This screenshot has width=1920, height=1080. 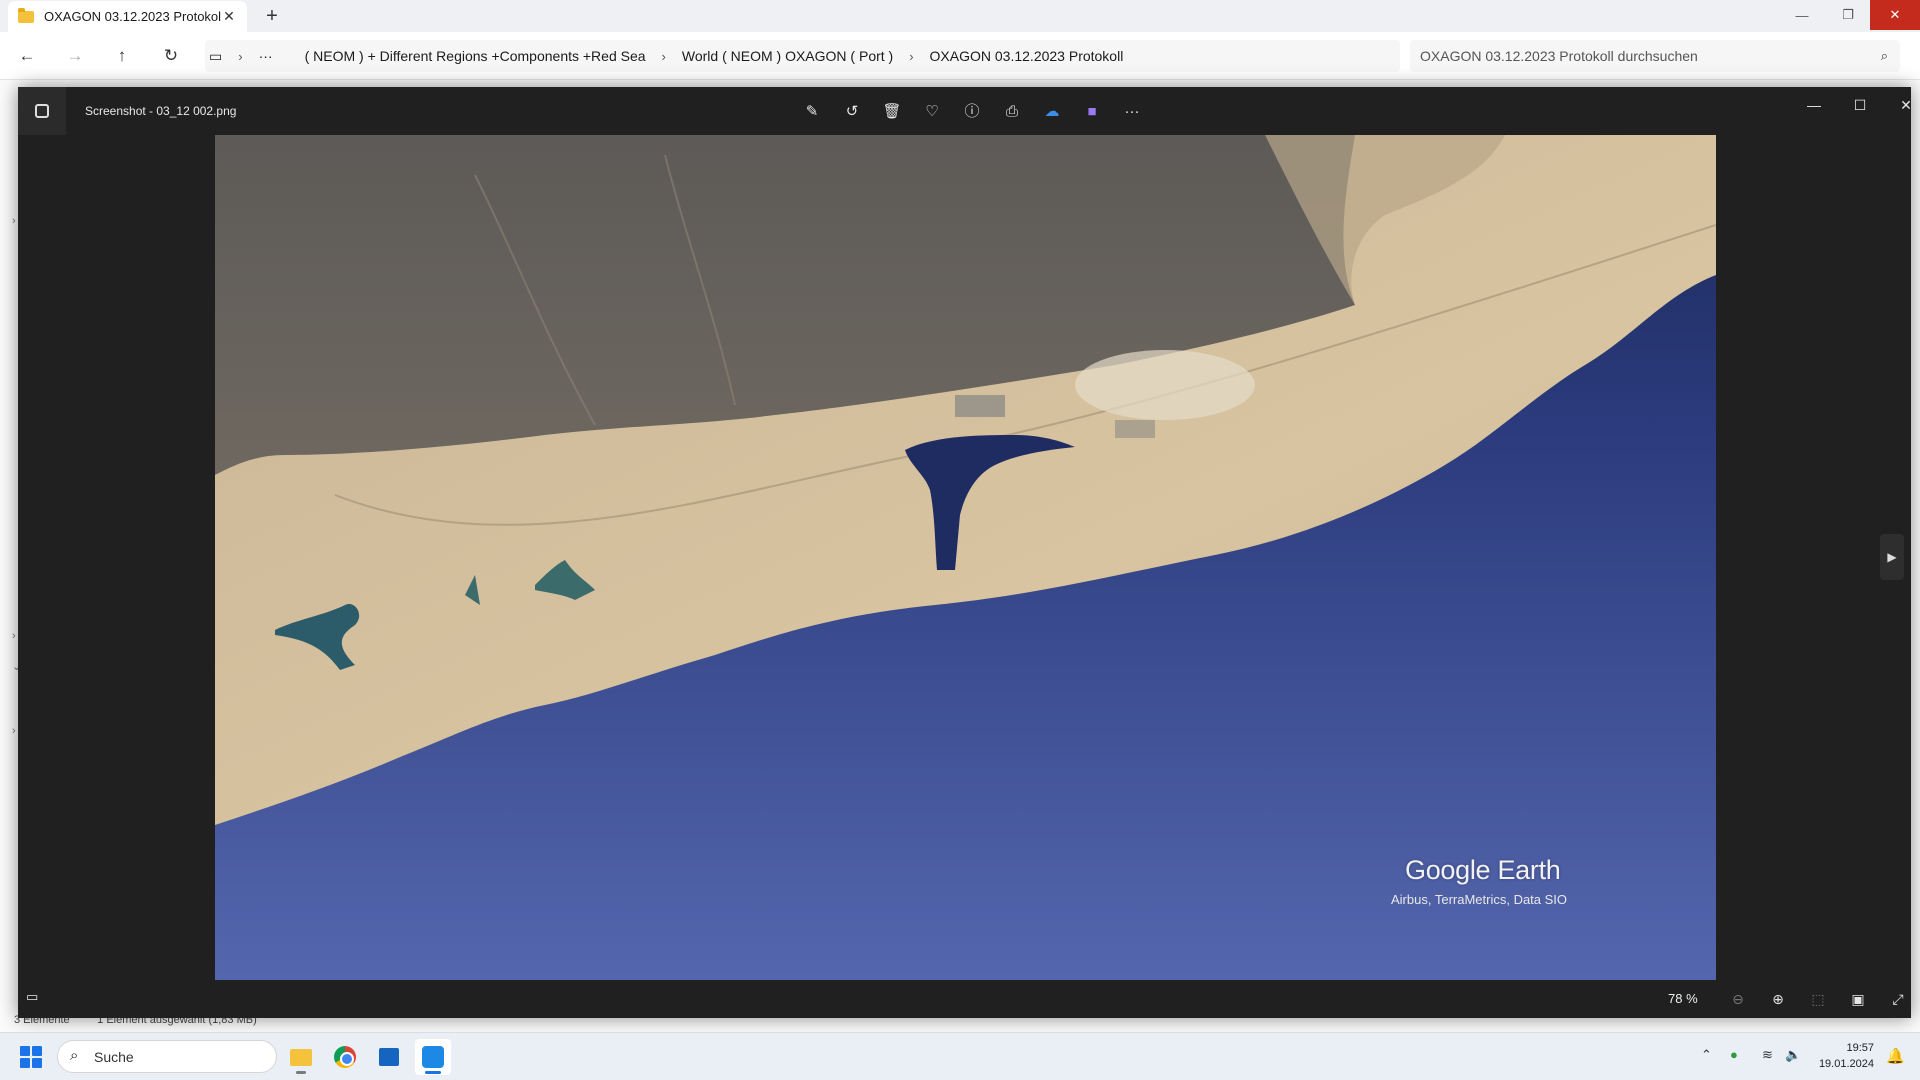 I want to click on taskbar-search-label: Suche, so click(x=114, y=1057).